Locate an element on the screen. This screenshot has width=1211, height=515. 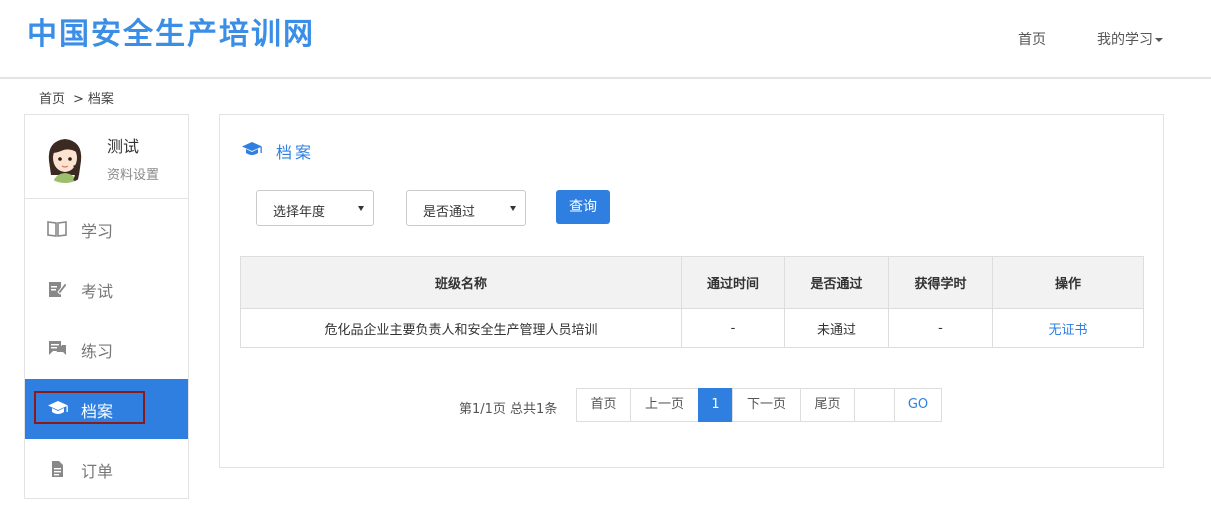
breadcrumb-current: 档案 is located at coordinates (100, 99).